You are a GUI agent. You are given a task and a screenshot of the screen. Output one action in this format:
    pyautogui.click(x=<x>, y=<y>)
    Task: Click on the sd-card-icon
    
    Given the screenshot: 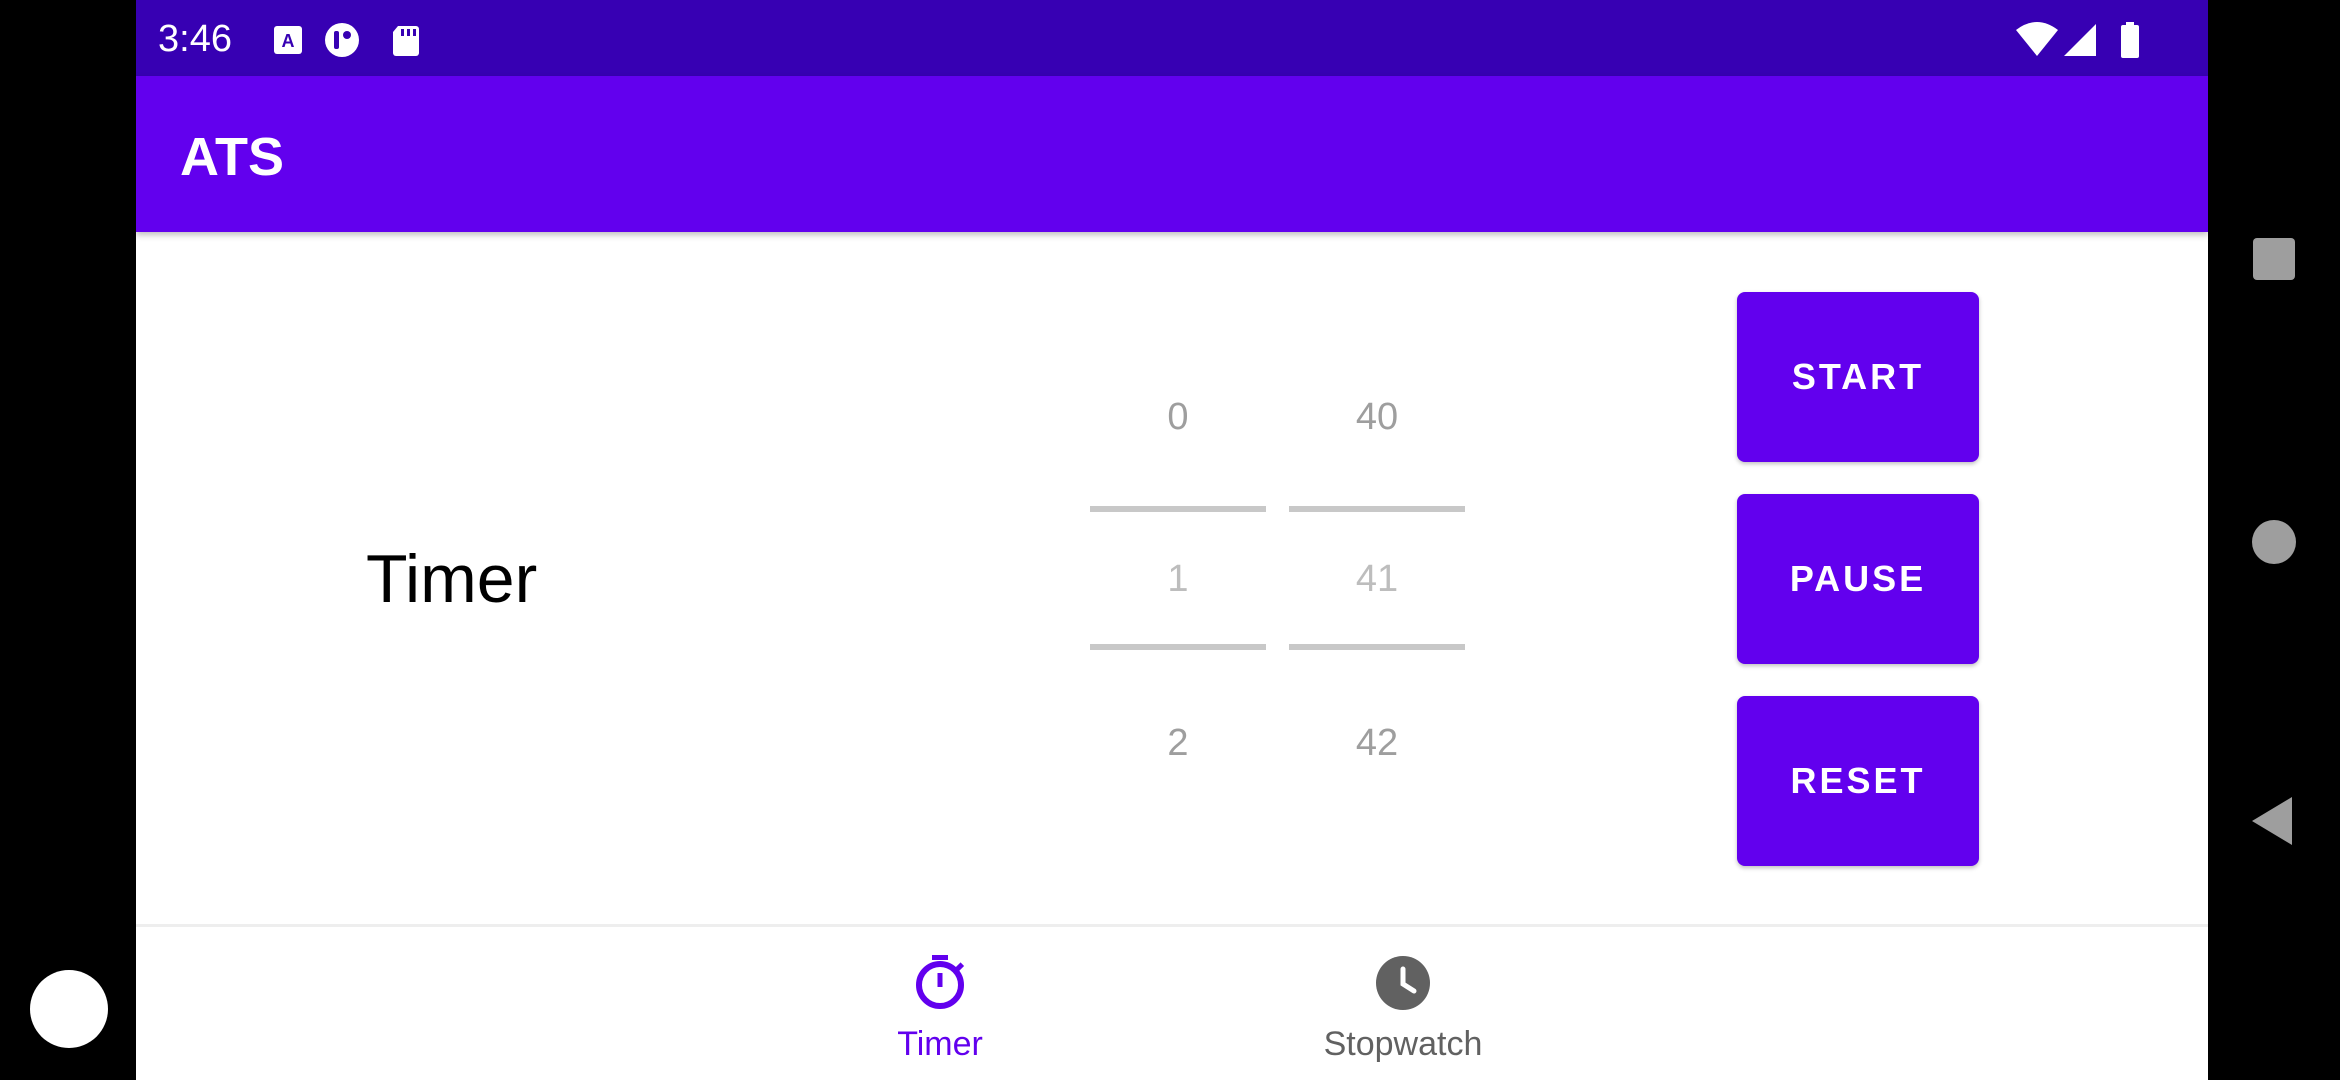 What is the action you would take?
    pyautogui.click(x=406, y=40)
    